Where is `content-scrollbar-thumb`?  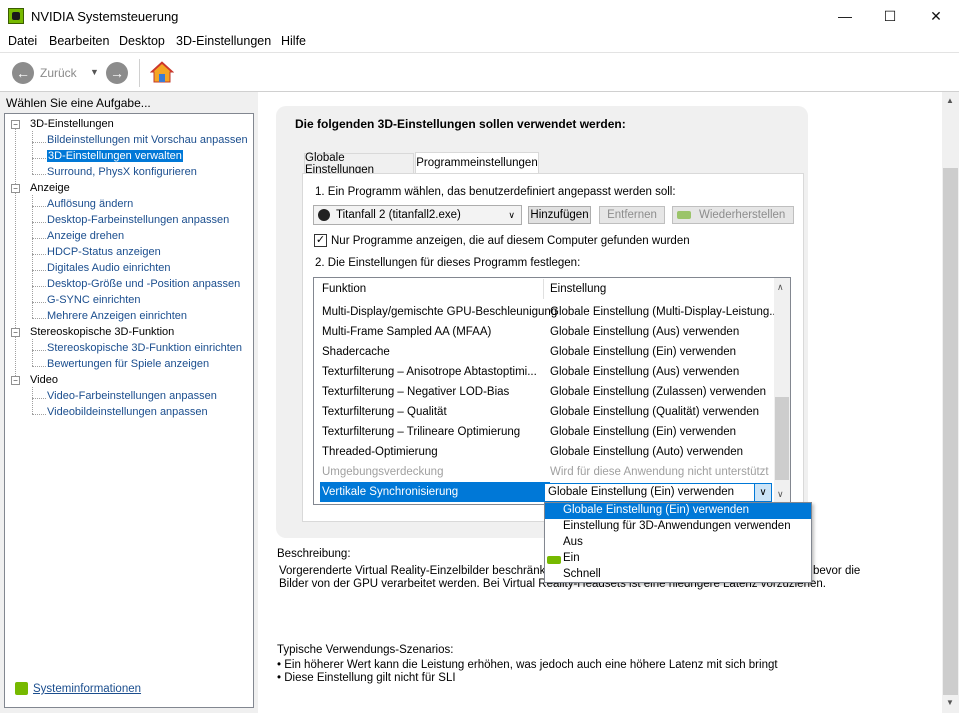
content-scrollbar-thumb is located at coordinates (950, 431).